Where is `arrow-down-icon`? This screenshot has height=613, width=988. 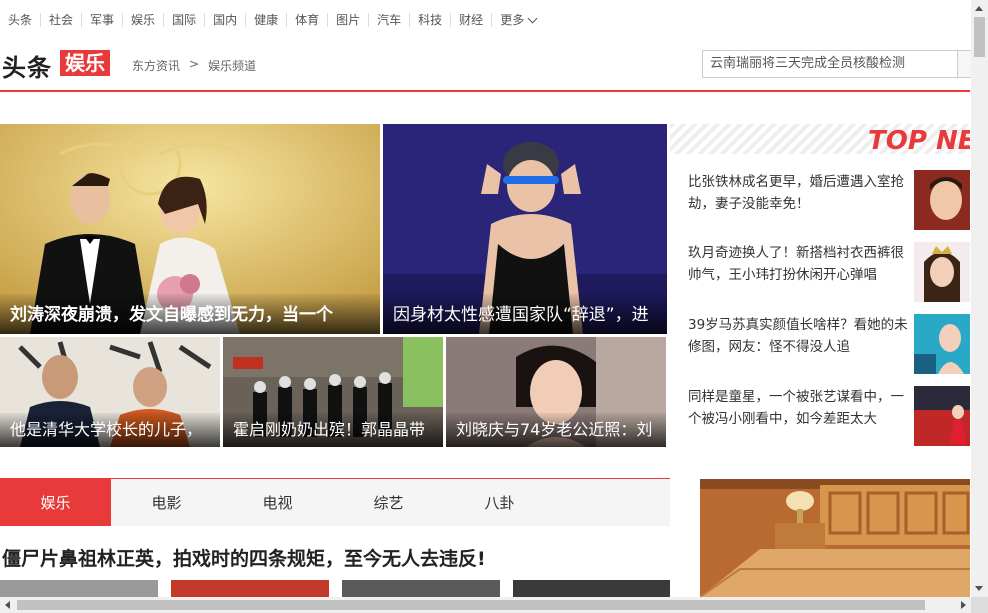 arrow-down-icon is located at coordinates (979, 588).